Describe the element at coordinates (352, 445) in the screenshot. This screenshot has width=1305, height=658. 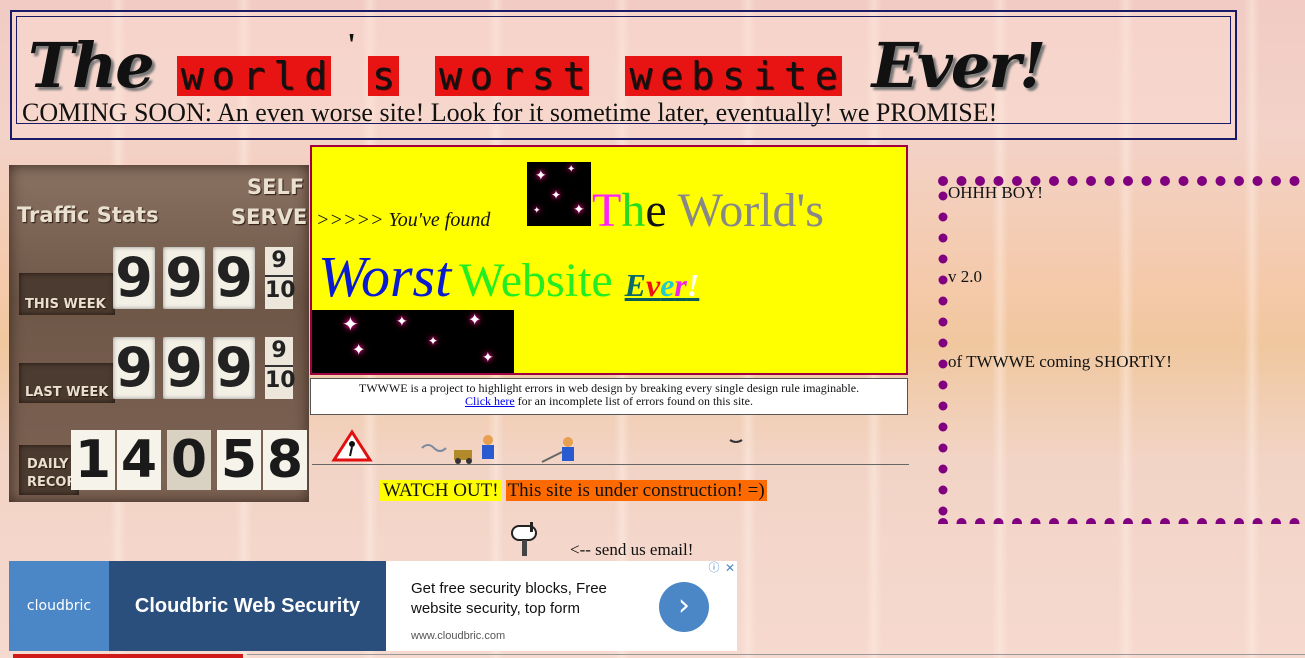
I see `road-work-sign-icon` at that location.